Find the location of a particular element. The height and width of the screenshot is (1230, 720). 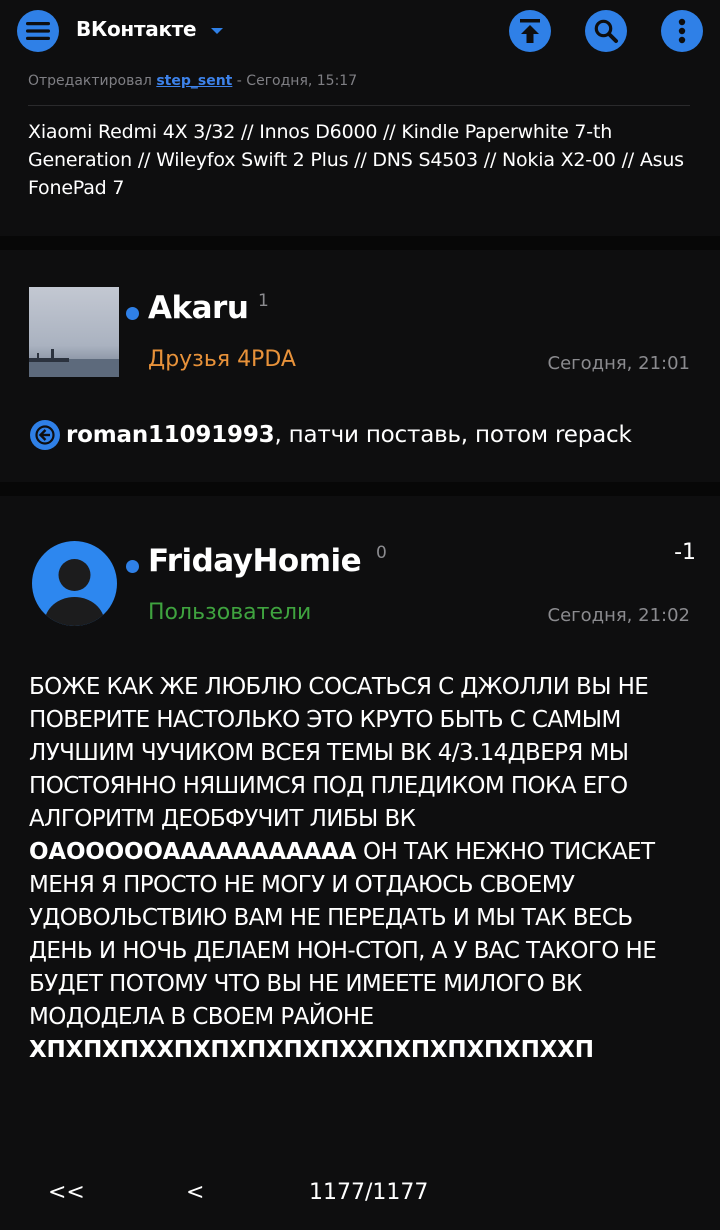

reply-arrow-icon is located at coordinates (45, 435).